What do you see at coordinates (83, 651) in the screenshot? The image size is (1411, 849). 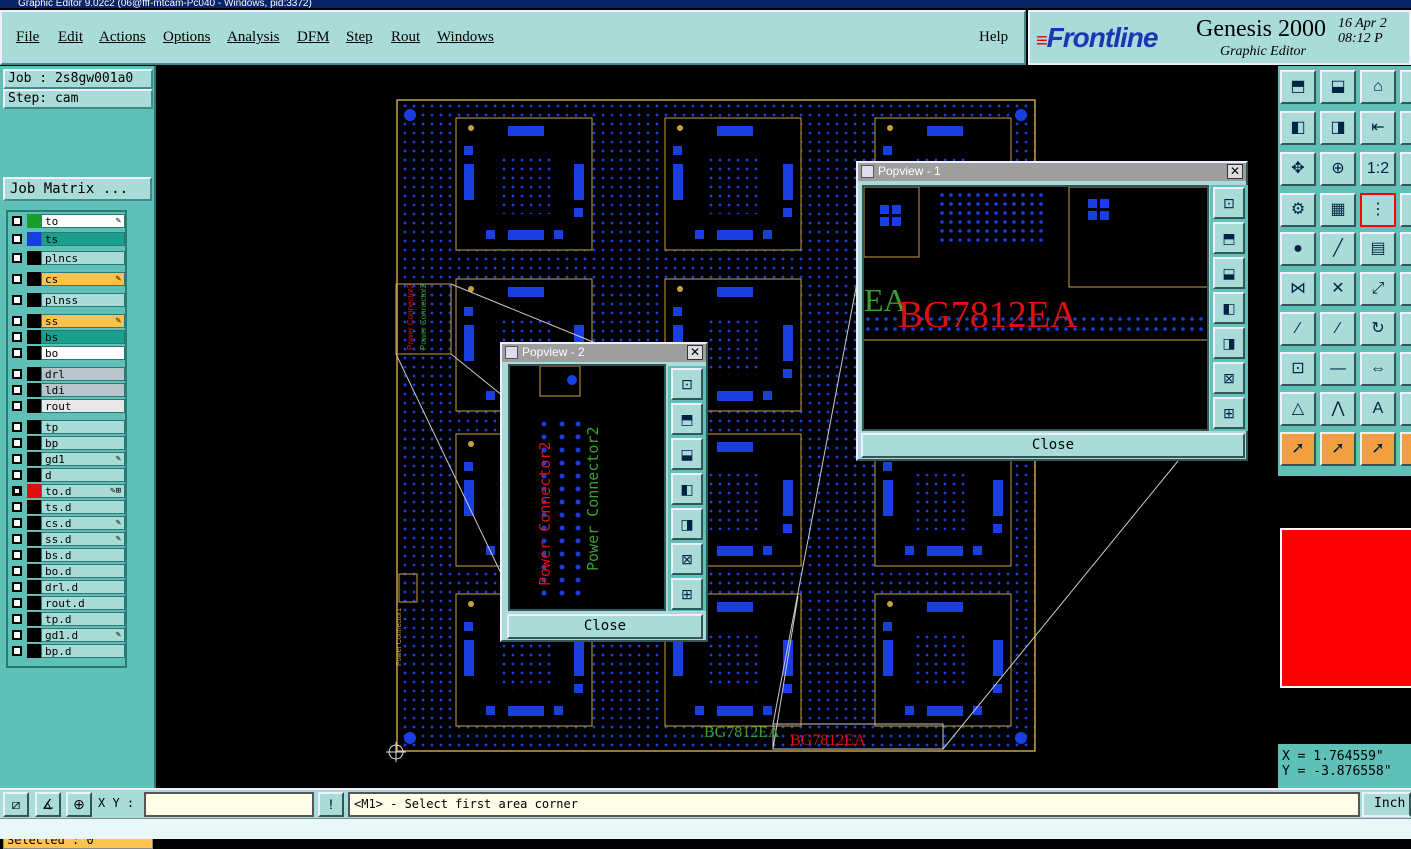 I see `layer-name: bp.d` at bounding box center [83, 651].